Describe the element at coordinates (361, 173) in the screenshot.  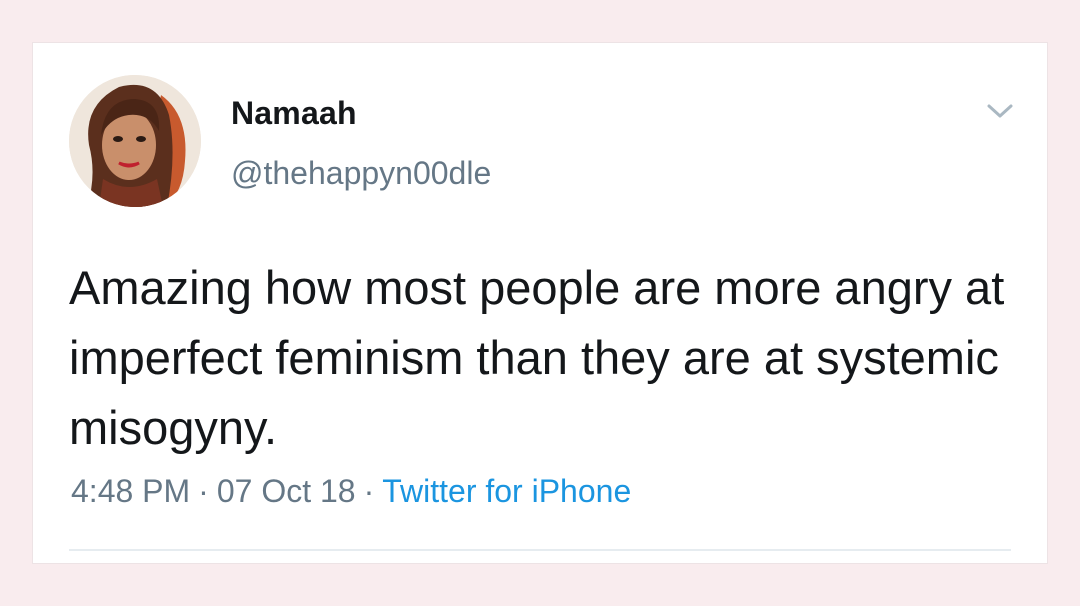
I see `author-handle: @thehappyn00dle` at that location.